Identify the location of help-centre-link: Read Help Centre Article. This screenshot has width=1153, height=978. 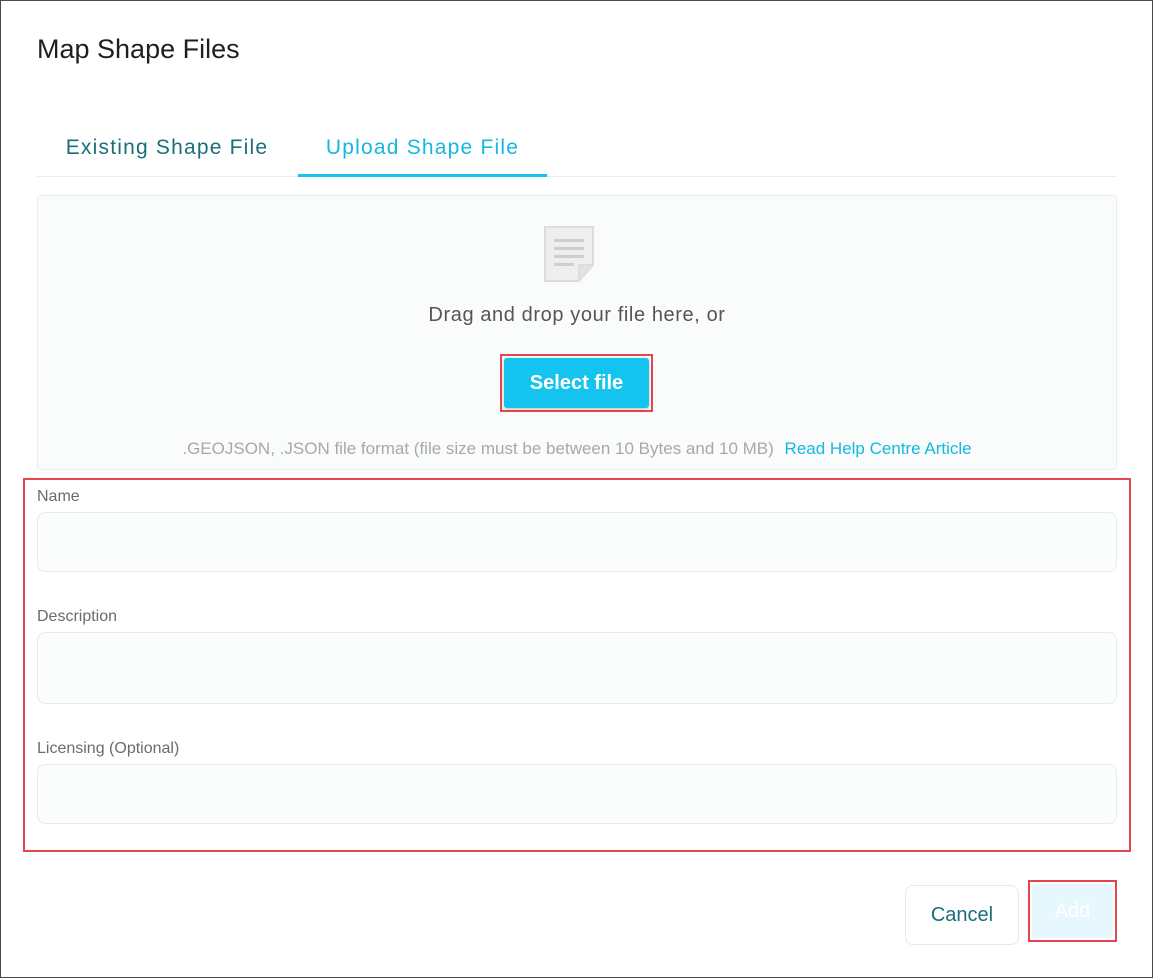
(878, 448).